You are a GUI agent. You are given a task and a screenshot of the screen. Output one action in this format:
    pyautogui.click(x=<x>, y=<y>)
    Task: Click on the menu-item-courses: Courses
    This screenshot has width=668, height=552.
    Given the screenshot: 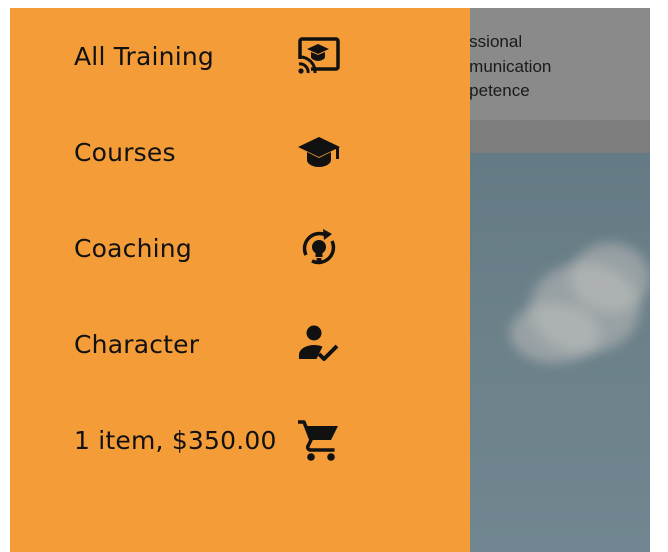 What is the action you would take?
    pyautogui.click(x=219, y=152)
    